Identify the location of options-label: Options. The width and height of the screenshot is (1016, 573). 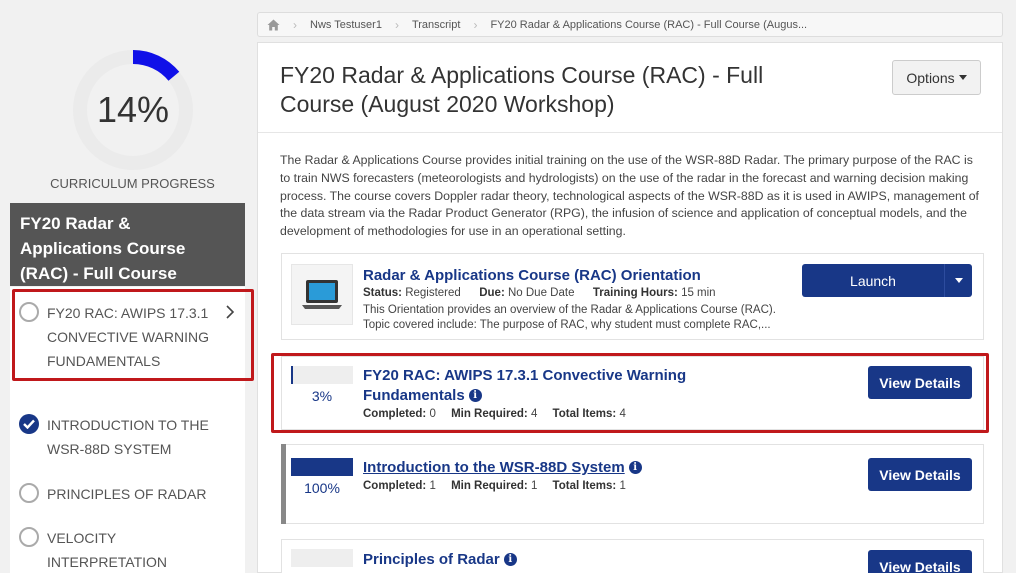
(930, 77).